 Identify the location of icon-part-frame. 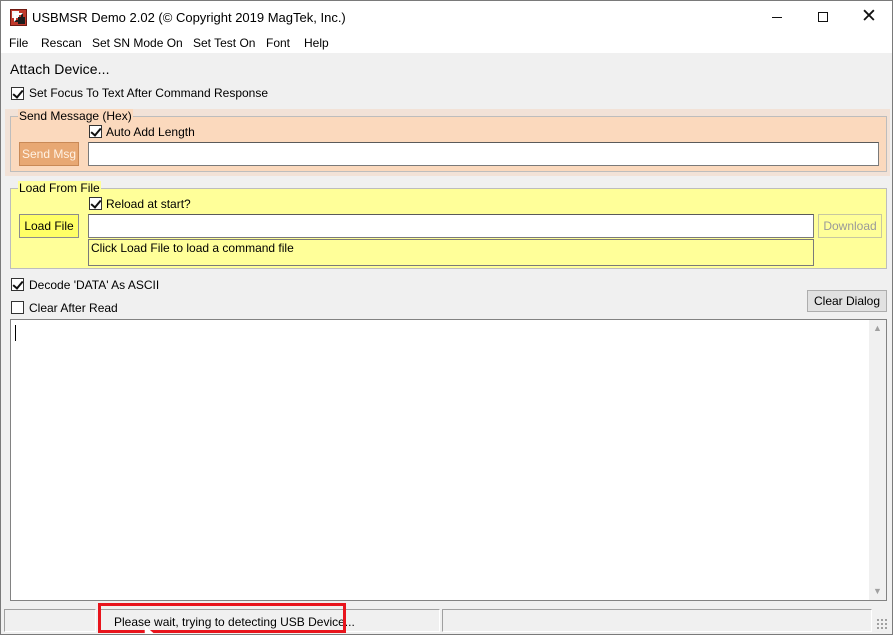
(18, 17).